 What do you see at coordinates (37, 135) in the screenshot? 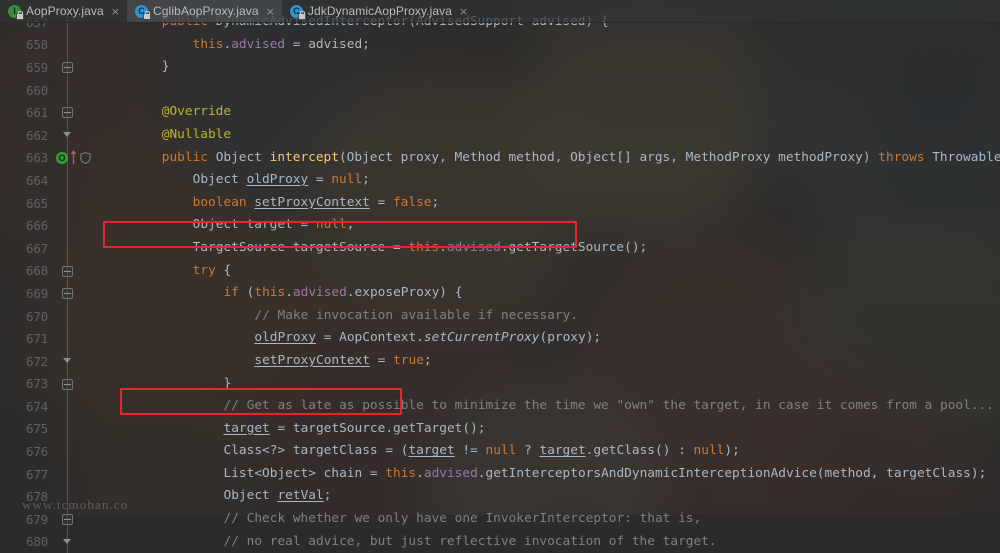
I see `line-number: 662` at bounding box center [37, 135].